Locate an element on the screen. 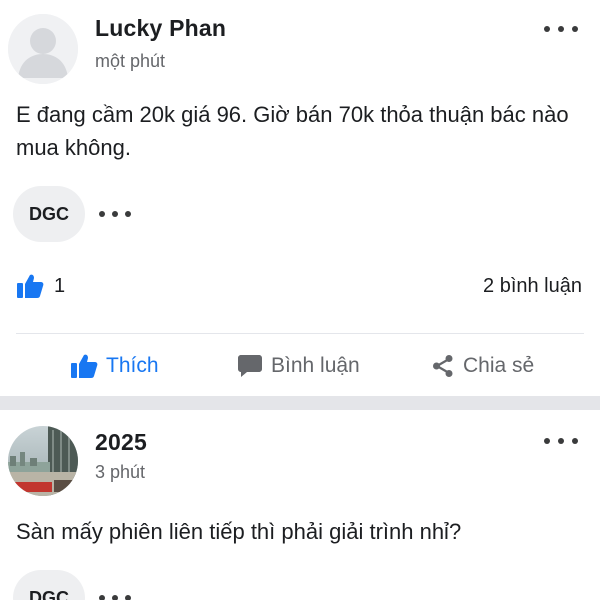 This screenshot has height=600, width=600. action-bar: Thích Bình luận Chia sẻ is located at coordinates (300, 366).